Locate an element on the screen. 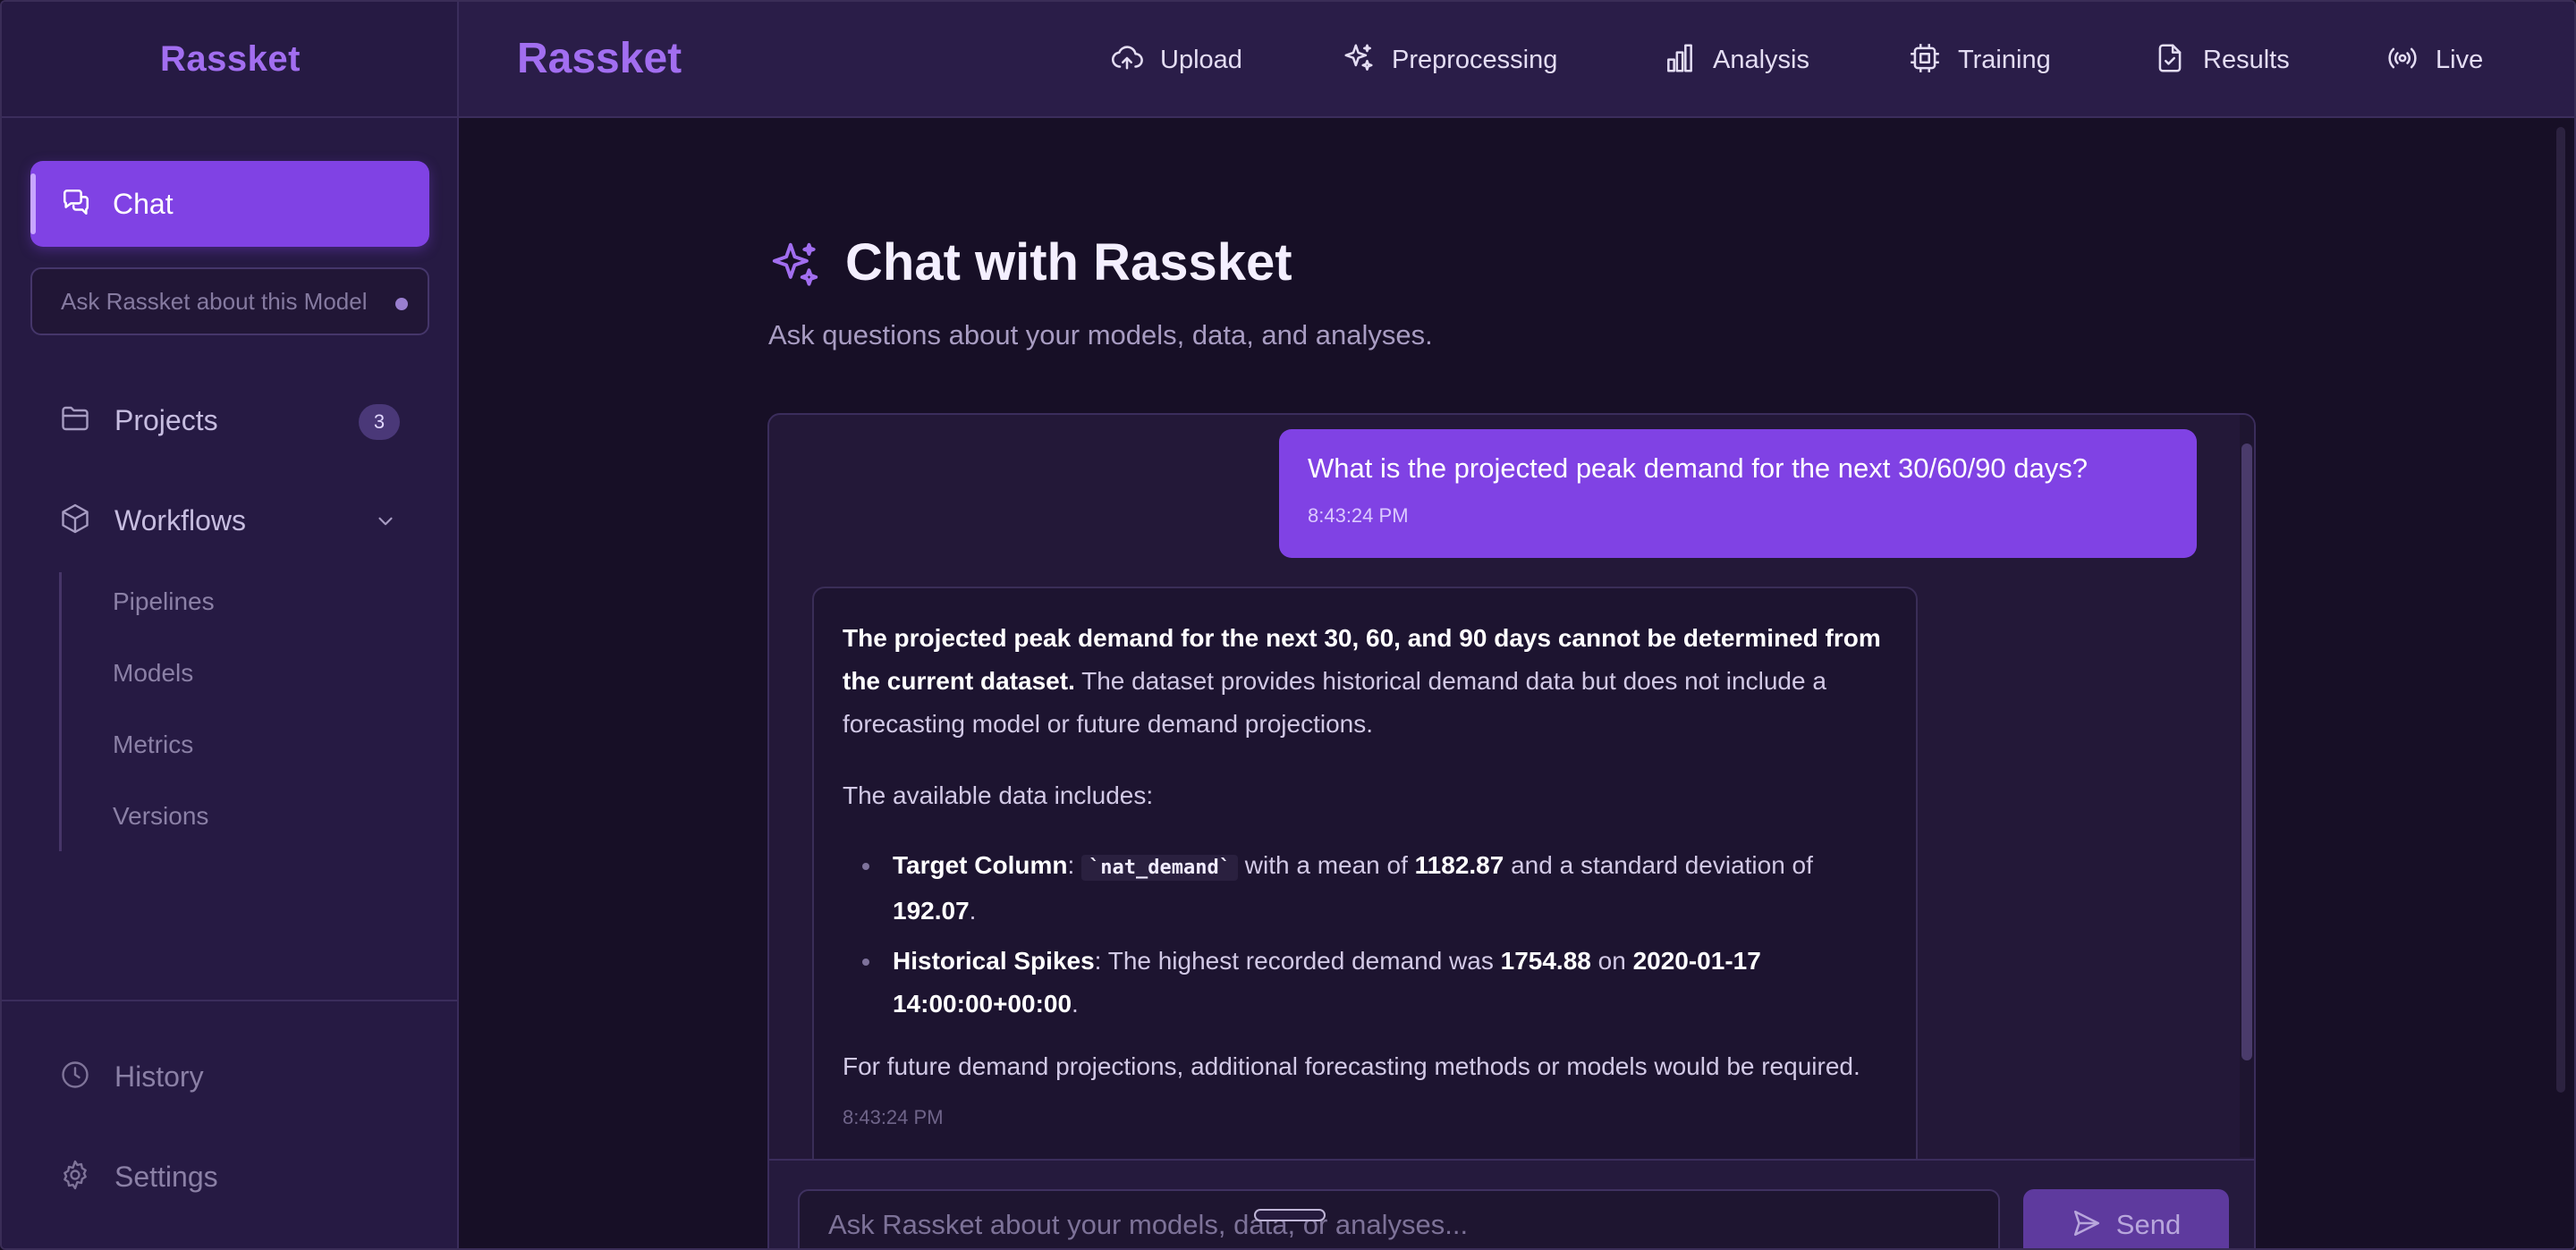  nav-analysis: Analysis is located at coordinates (1736, 60).